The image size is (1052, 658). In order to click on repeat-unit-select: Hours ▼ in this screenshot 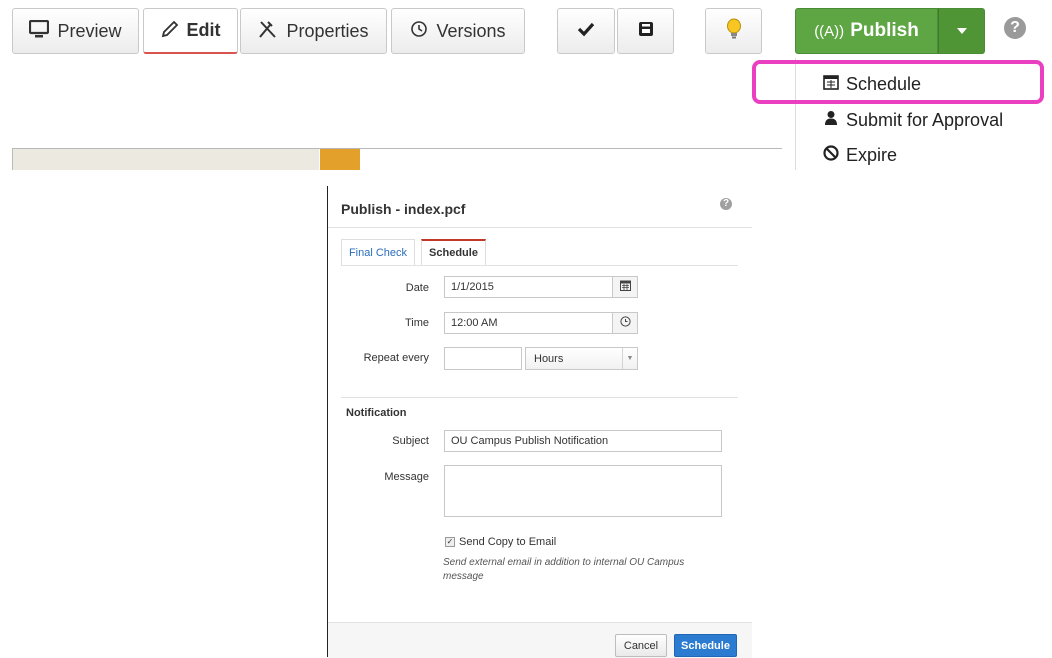, I will do `click(581, 358)`.